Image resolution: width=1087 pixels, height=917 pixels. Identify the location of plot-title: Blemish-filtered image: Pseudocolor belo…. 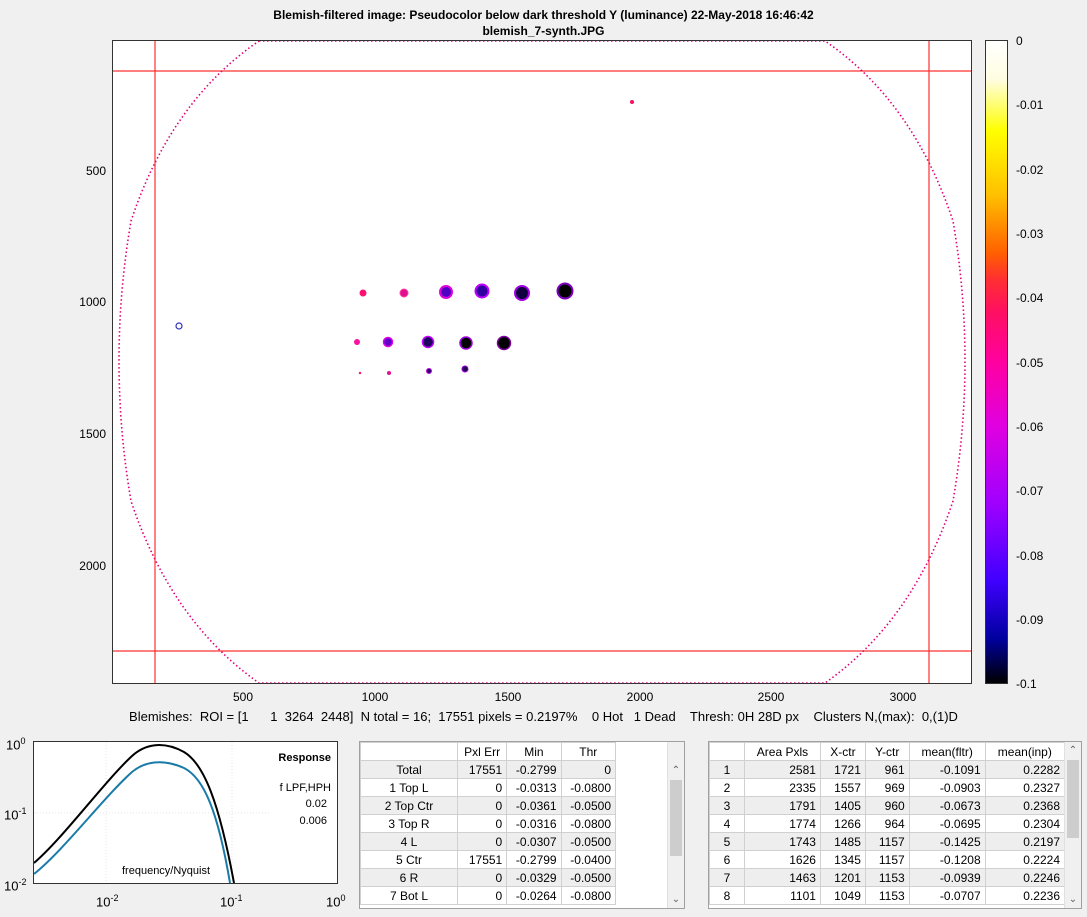
(543, 15).